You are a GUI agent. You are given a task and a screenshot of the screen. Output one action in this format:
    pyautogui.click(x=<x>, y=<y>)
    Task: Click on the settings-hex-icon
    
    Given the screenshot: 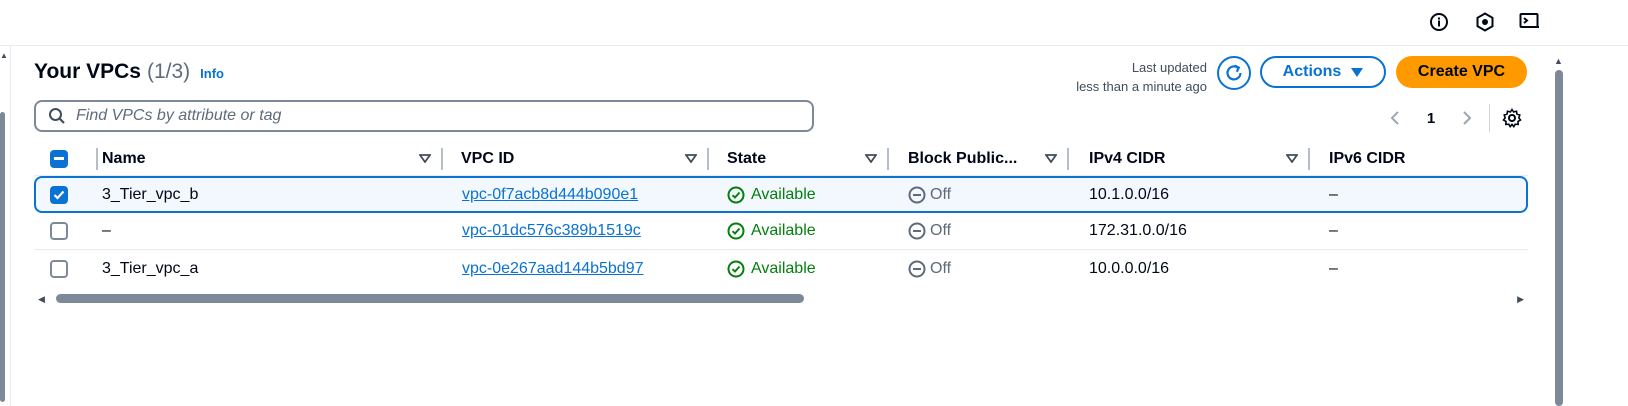 What is the action you would take?
    pyautogui.click(x=1485, y=22)
    